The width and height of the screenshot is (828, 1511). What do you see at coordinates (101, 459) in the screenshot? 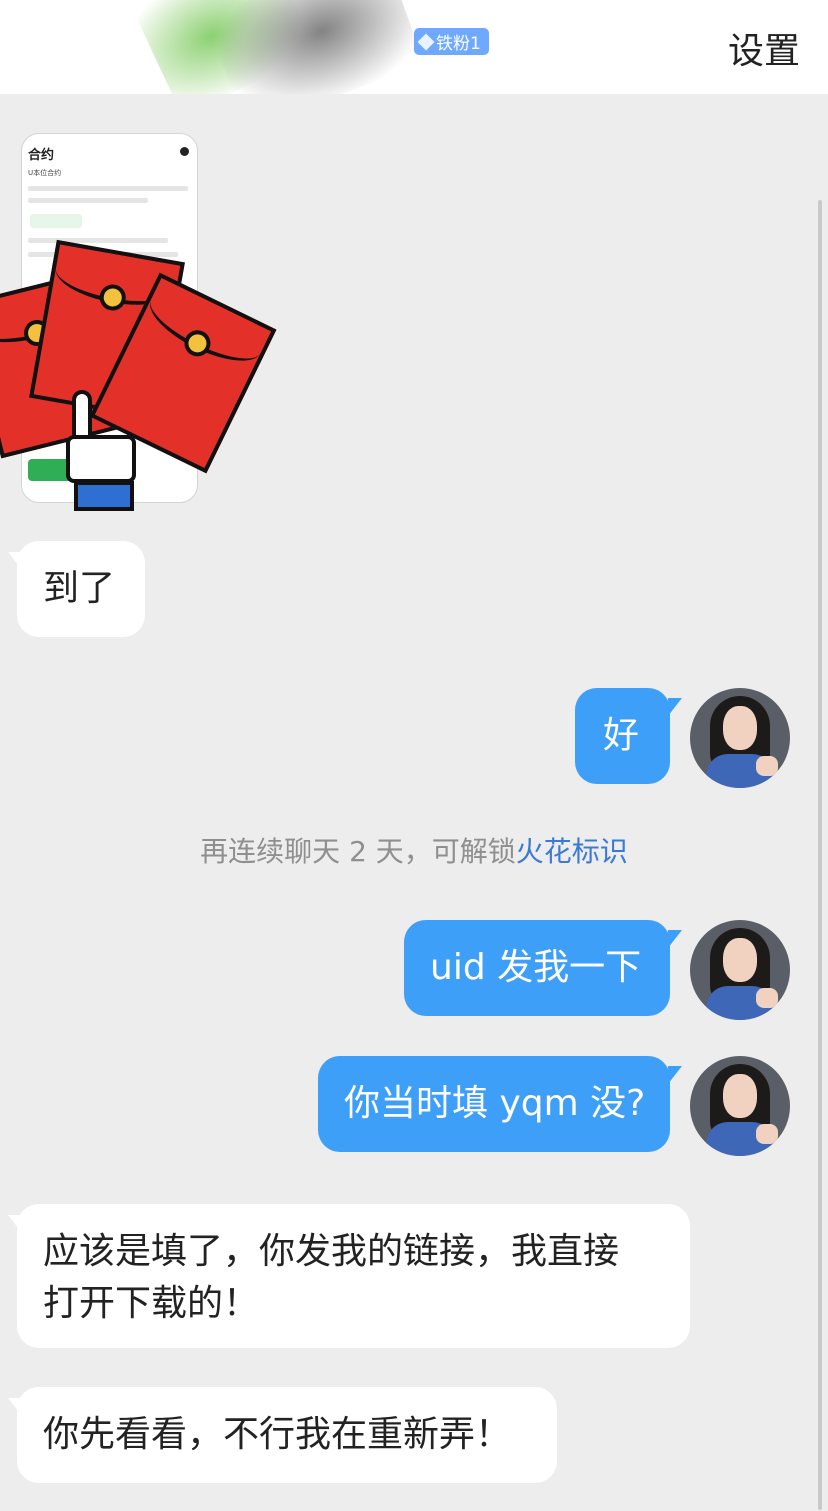
I see `pointing-hand-palm` at bounding box center [101, 459].